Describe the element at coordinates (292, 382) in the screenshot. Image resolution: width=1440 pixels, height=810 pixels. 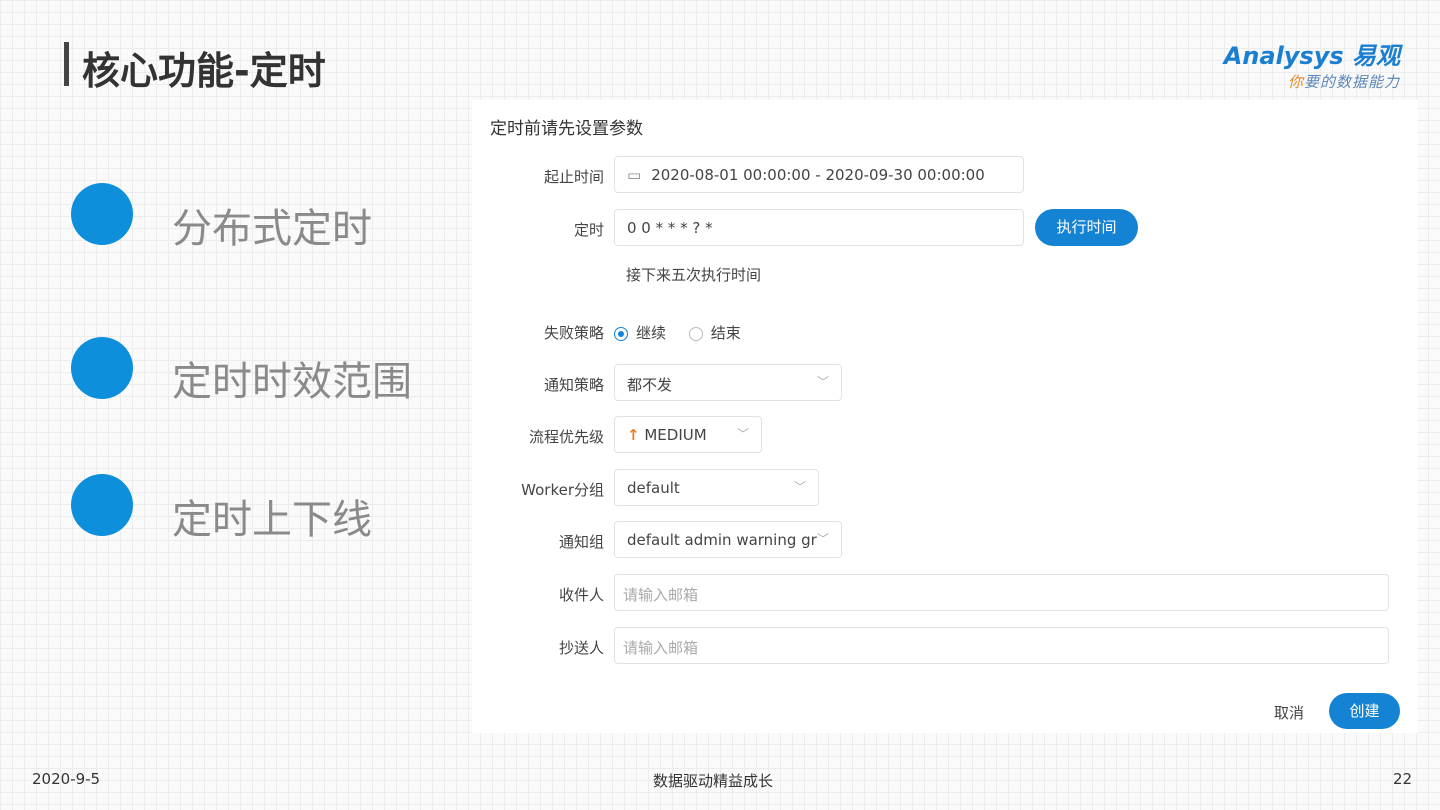
I see `bullet-text: 定时时效范围` at that location.